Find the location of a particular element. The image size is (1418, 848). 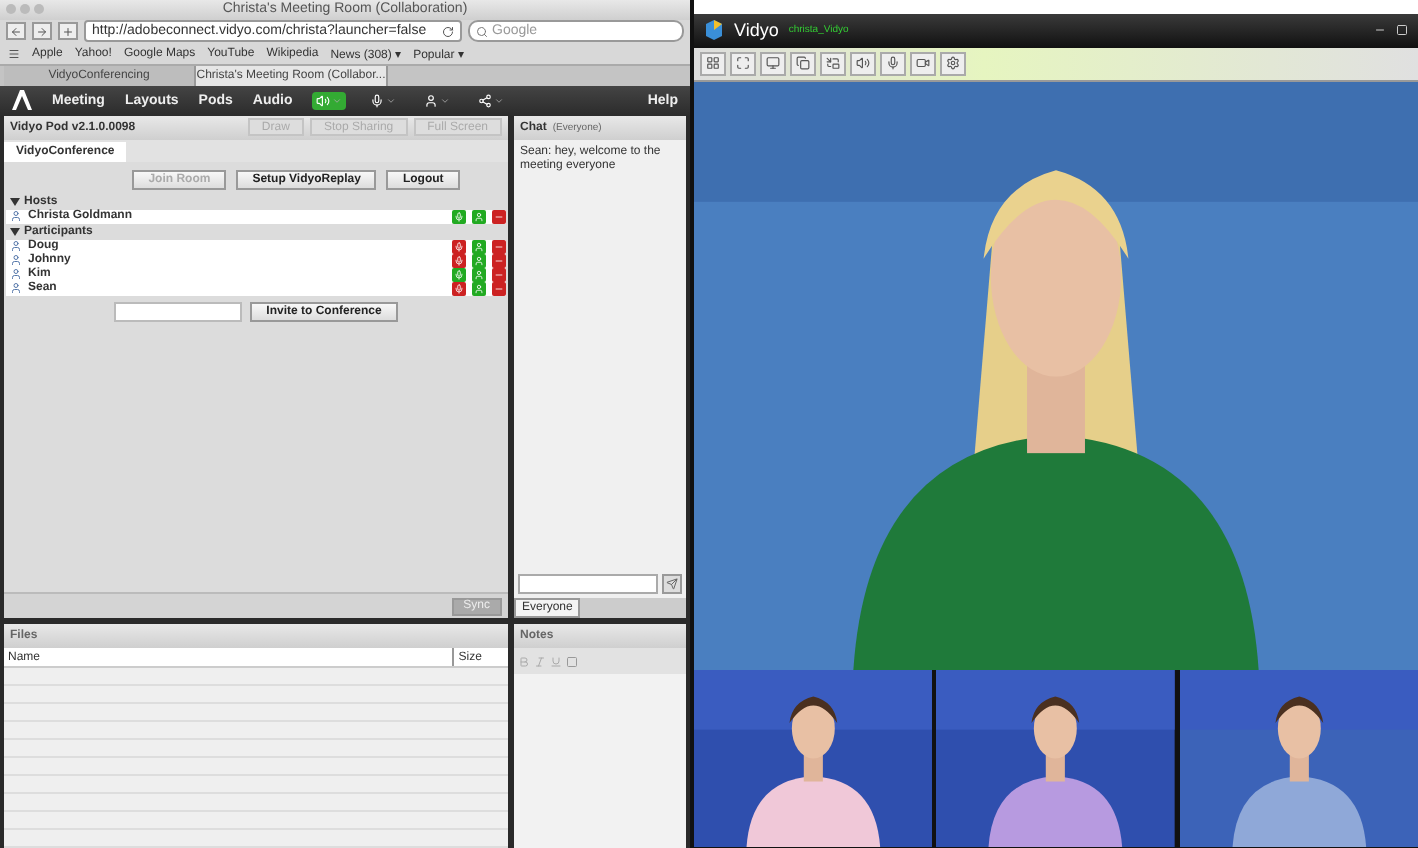

grid-icon is located at coordinates (713, 63).